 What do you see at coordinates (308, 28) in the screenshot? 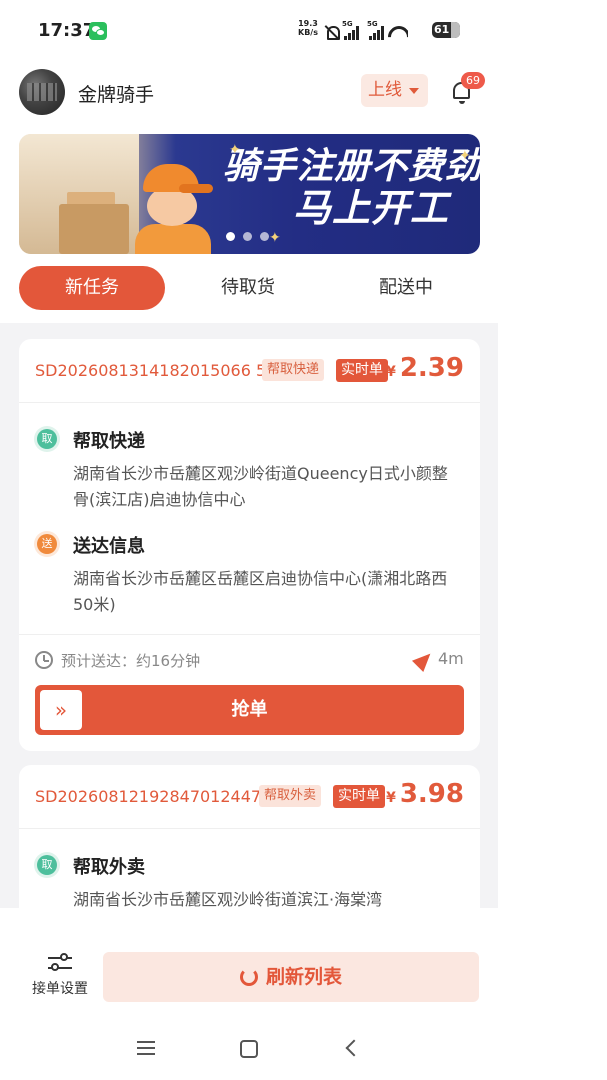
I see `network-speed: 19.3 KB/s` at bounding box center [308, 28].